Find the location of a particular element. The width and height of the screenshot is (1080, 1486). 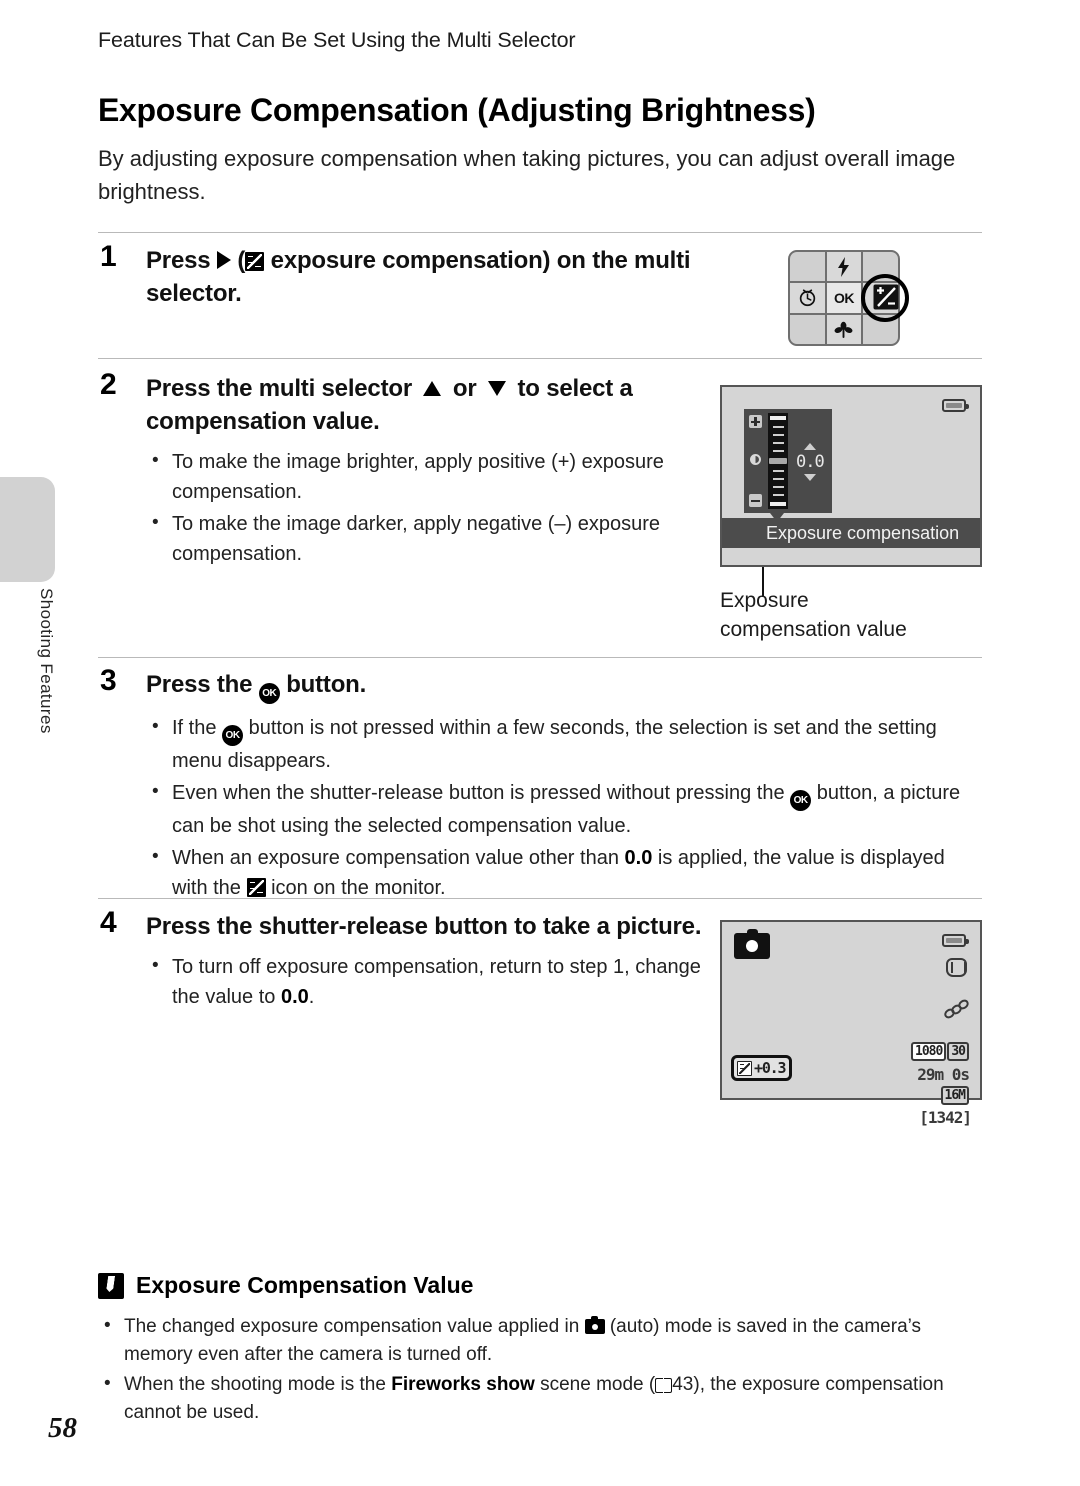

section-tab is located at coordinates (27, 529).